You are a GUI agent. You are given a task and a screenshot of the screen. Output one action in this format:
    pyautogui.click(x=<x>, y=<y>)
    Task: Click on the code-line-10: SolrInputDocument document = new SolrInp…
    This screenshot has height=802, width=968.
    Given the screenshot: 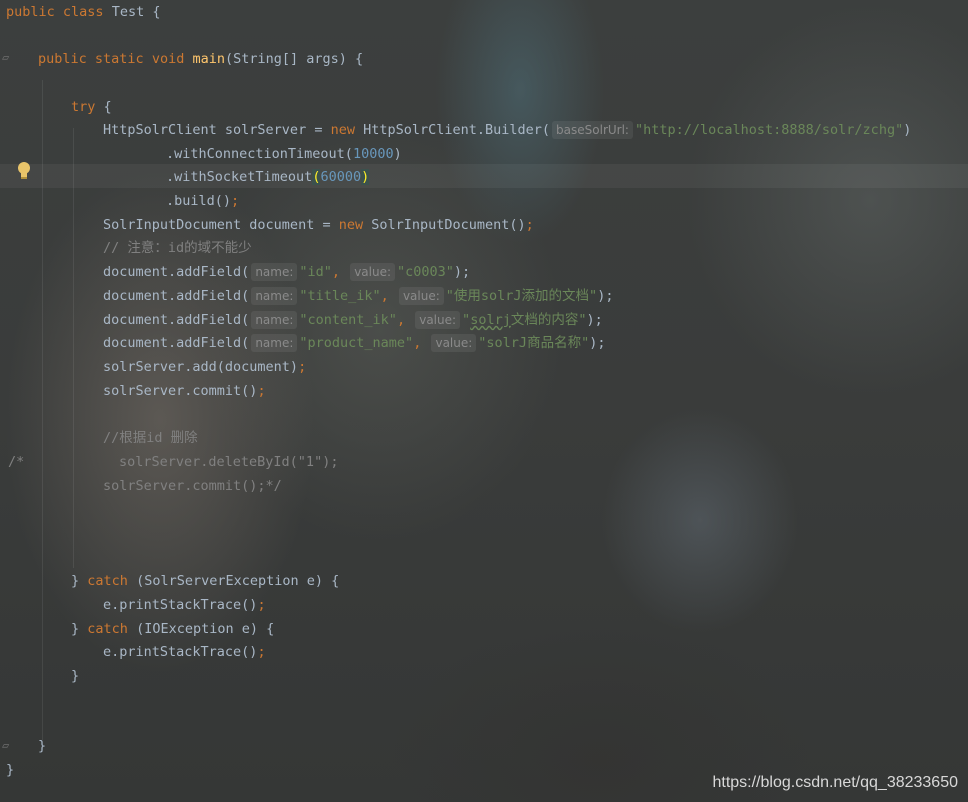 What is the action you would take?
    pyautogui.click(x=318, y=225)
    